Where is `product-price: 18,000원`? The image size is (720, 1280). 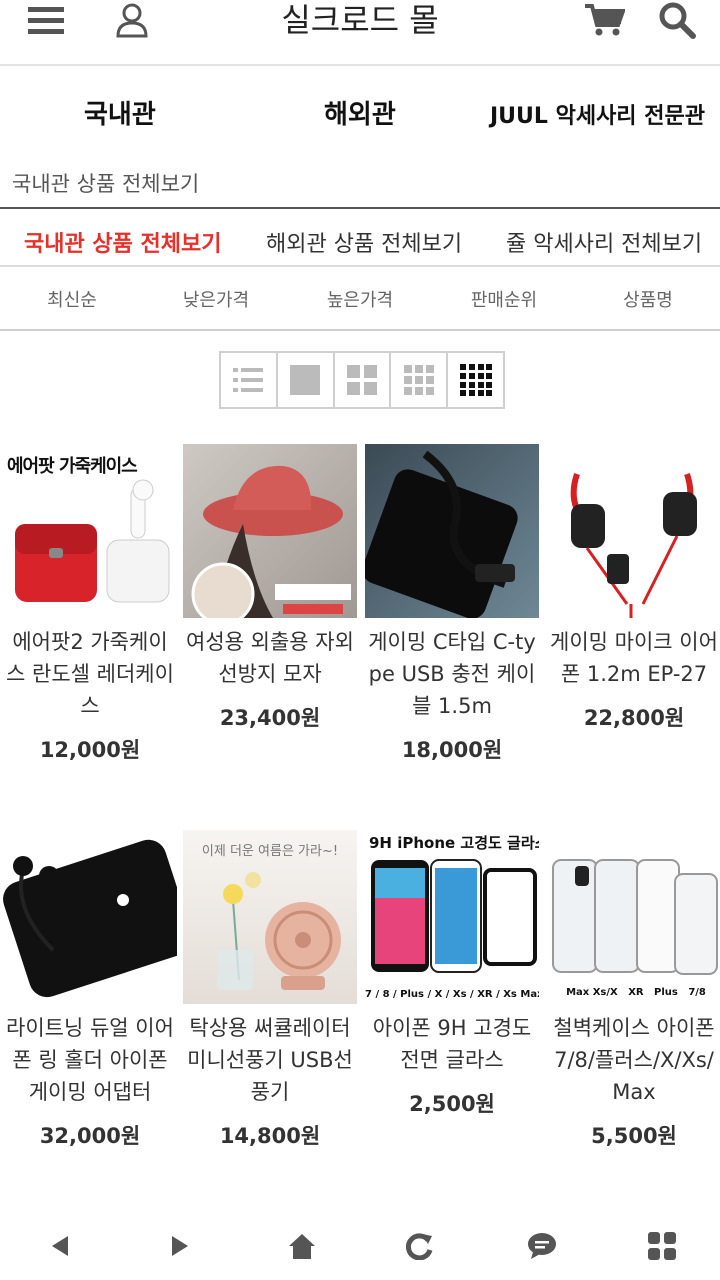
product-price: 18,000원 is located at coordinates (452, 750).